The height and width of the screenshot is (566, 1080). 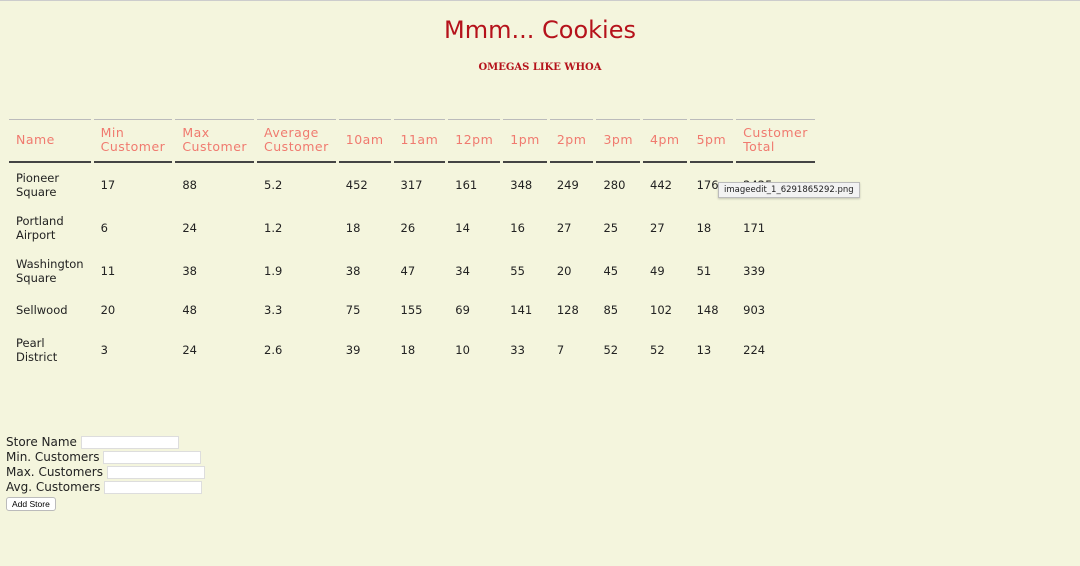 What do you see at coordinates (152, 457) in the screenshot?
I see `min-customers-input` at bounding box center [152, 457].